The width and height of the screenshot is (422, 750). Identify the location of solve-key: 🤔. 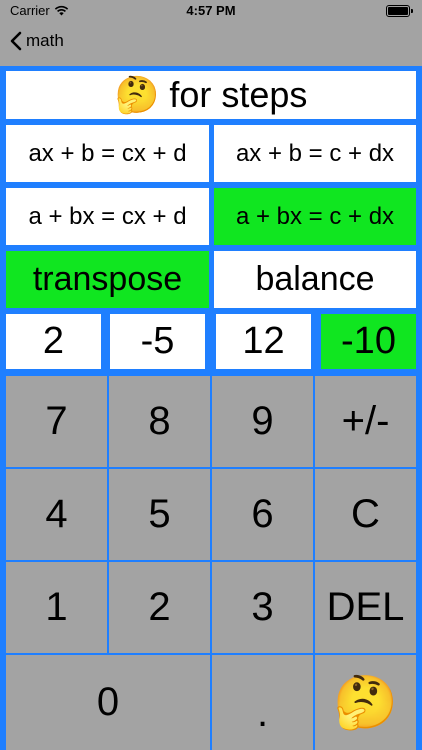
(365, 702).